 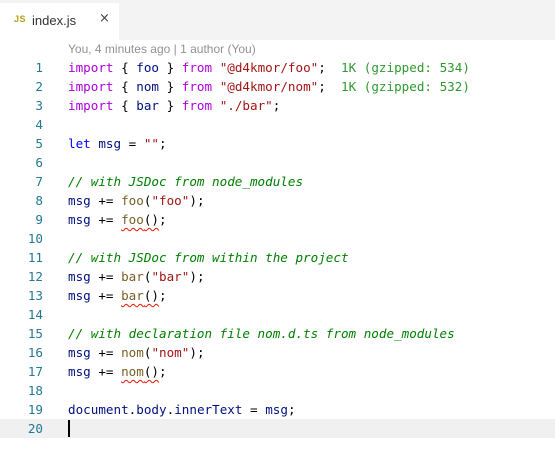 I want to click on javascript-file-icon: JS, so click(x=20, y=19).